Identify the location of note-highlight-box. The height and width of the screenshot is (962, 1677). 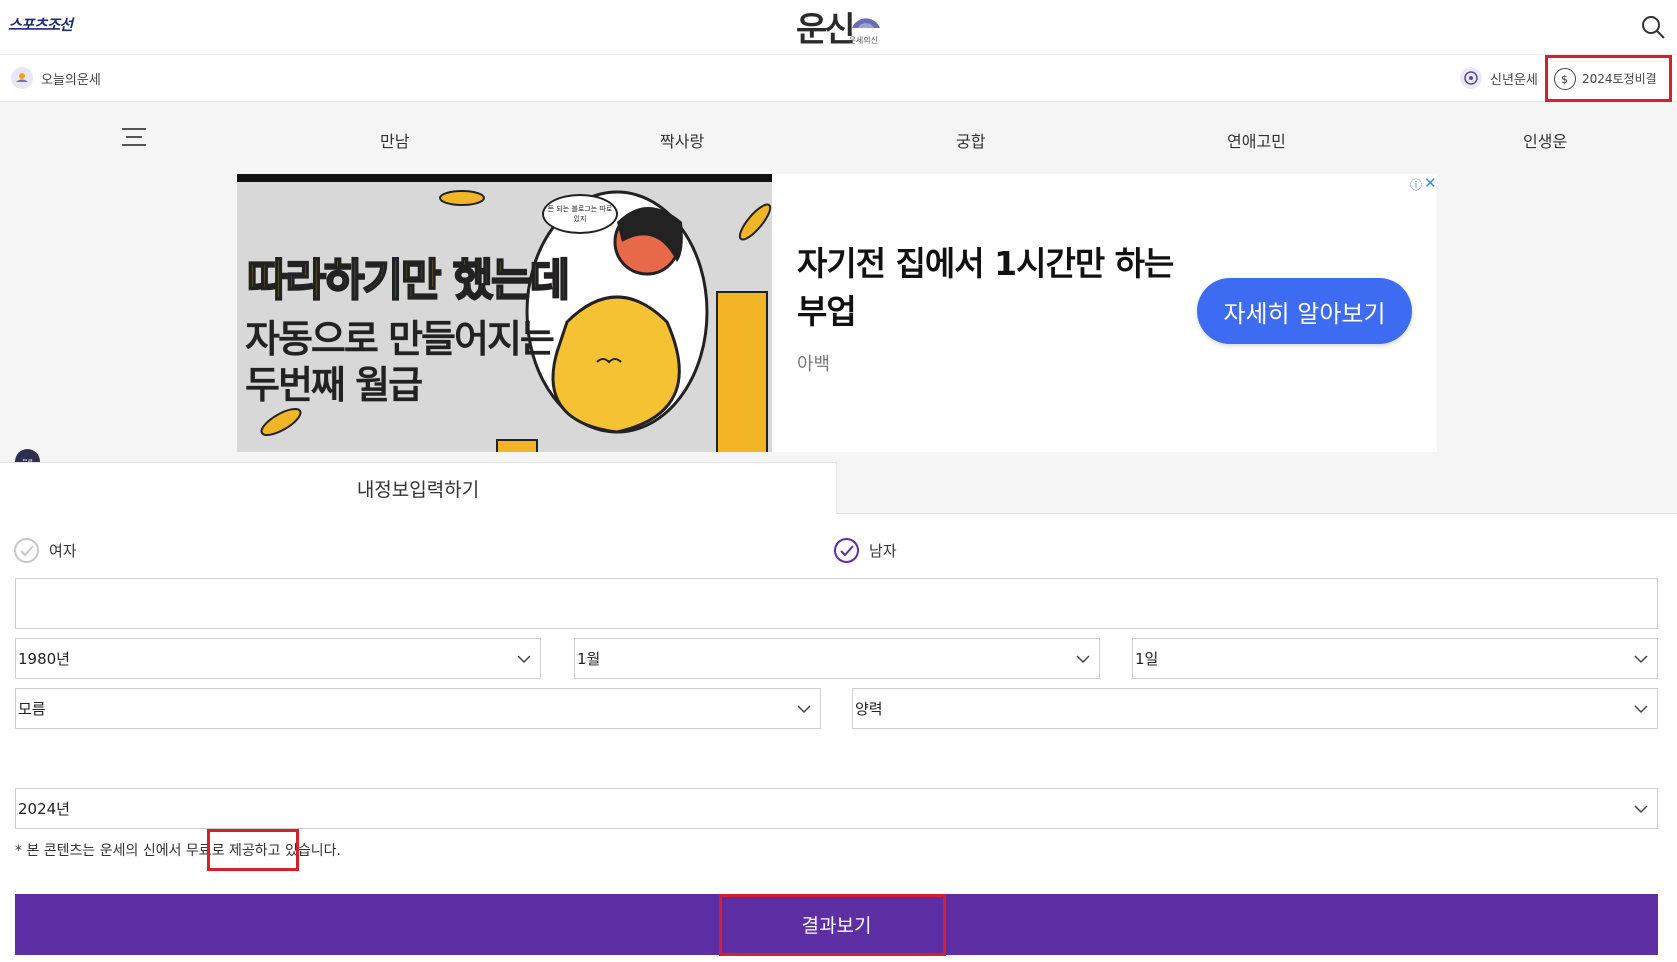
(253, 850).